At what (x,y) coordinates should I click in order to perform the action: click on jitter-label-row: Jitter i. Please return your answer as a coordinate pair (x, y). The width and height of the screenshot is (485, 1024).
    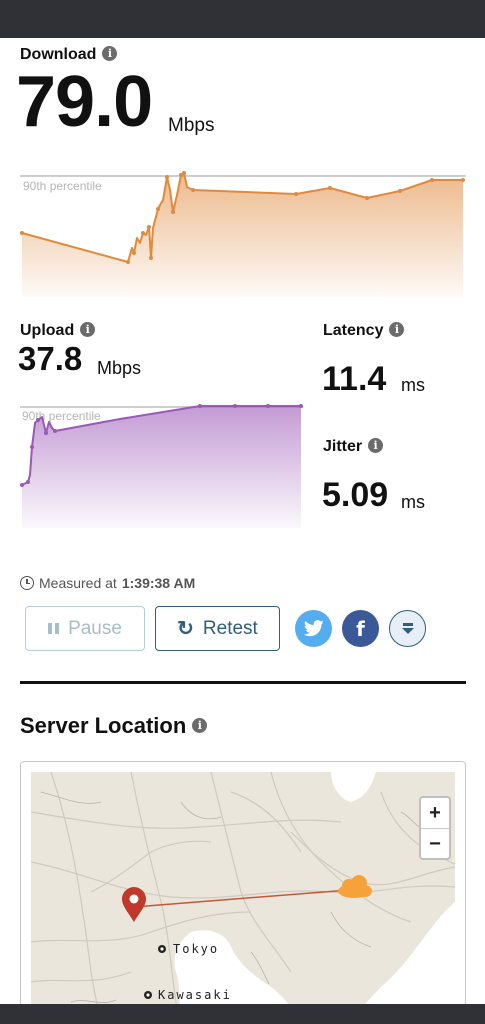
    Looking at the image, I should click on (353, 447).